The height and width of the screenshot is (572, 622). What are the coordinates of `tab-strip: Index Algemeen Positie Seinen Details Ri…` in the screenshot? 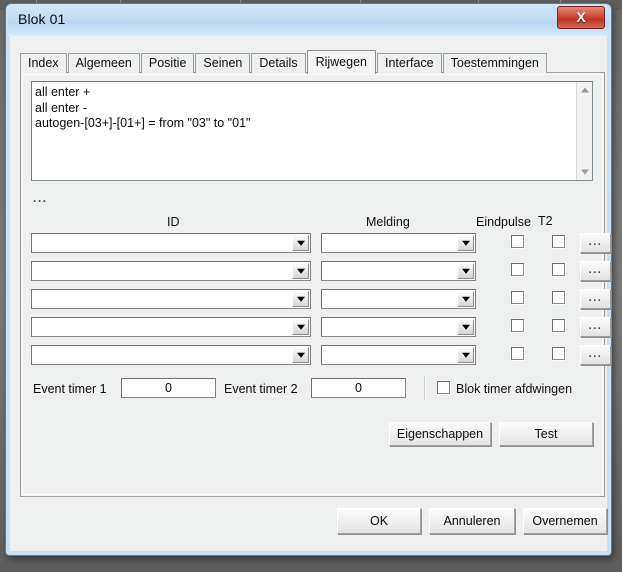 It's located at (284, 62).